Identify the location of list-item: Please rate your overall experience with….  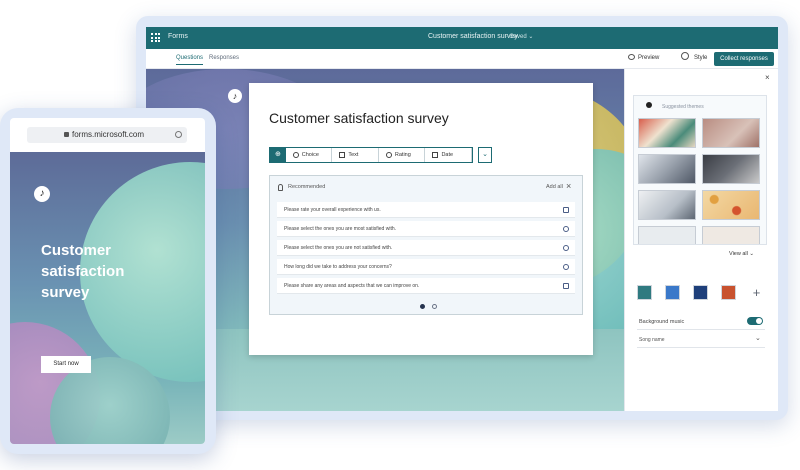
(426, 210).